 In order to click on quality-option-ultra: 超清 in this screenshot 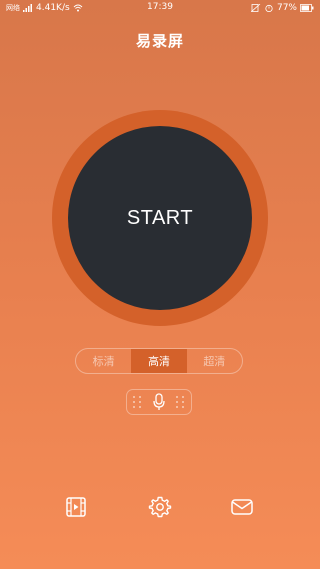, I will do `click(214, 361)`.